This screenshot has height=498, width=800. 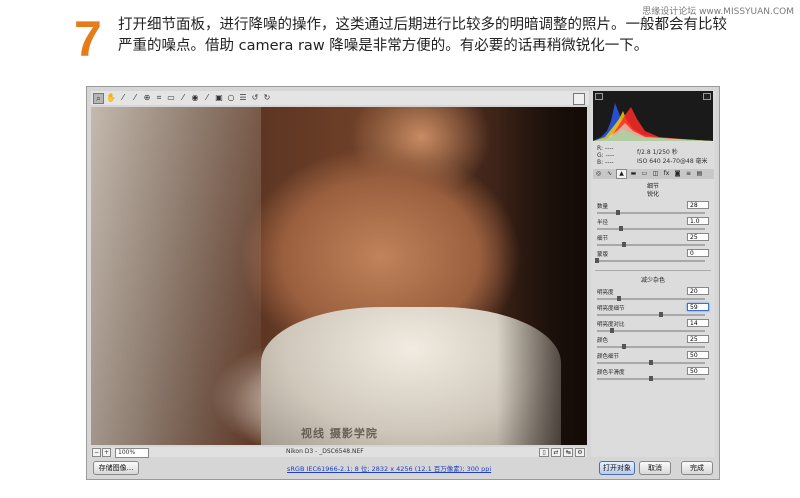 I want to click on shadow-region, so click(x=542, y=276).